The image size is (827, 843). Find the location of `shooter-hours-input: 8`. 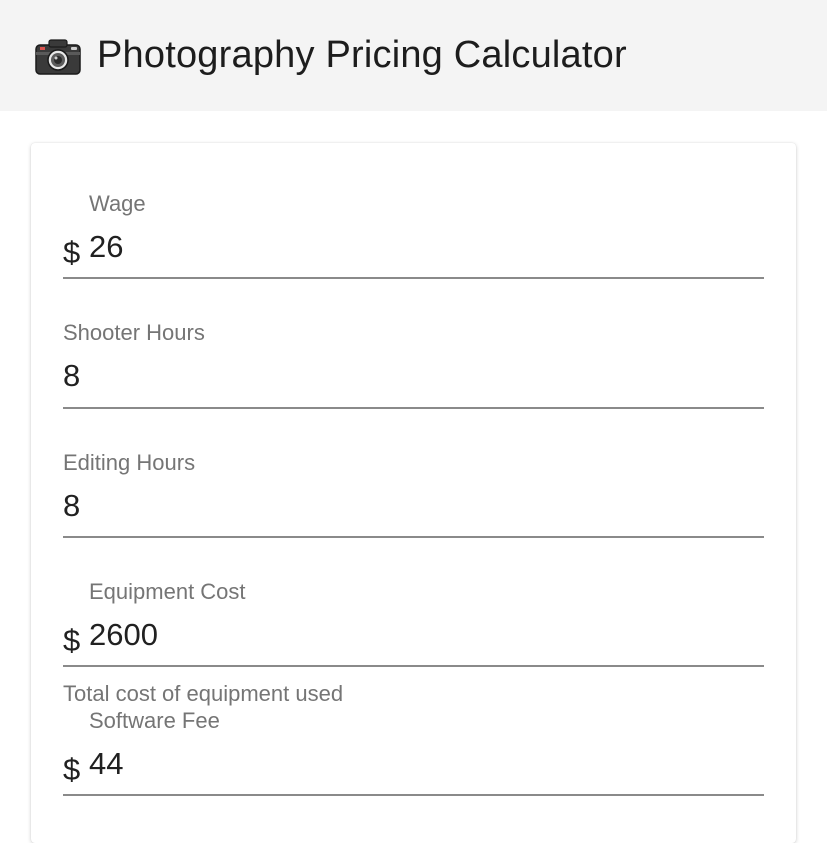

shooter-hours-input: 8 is located at coordinates (71, 376).